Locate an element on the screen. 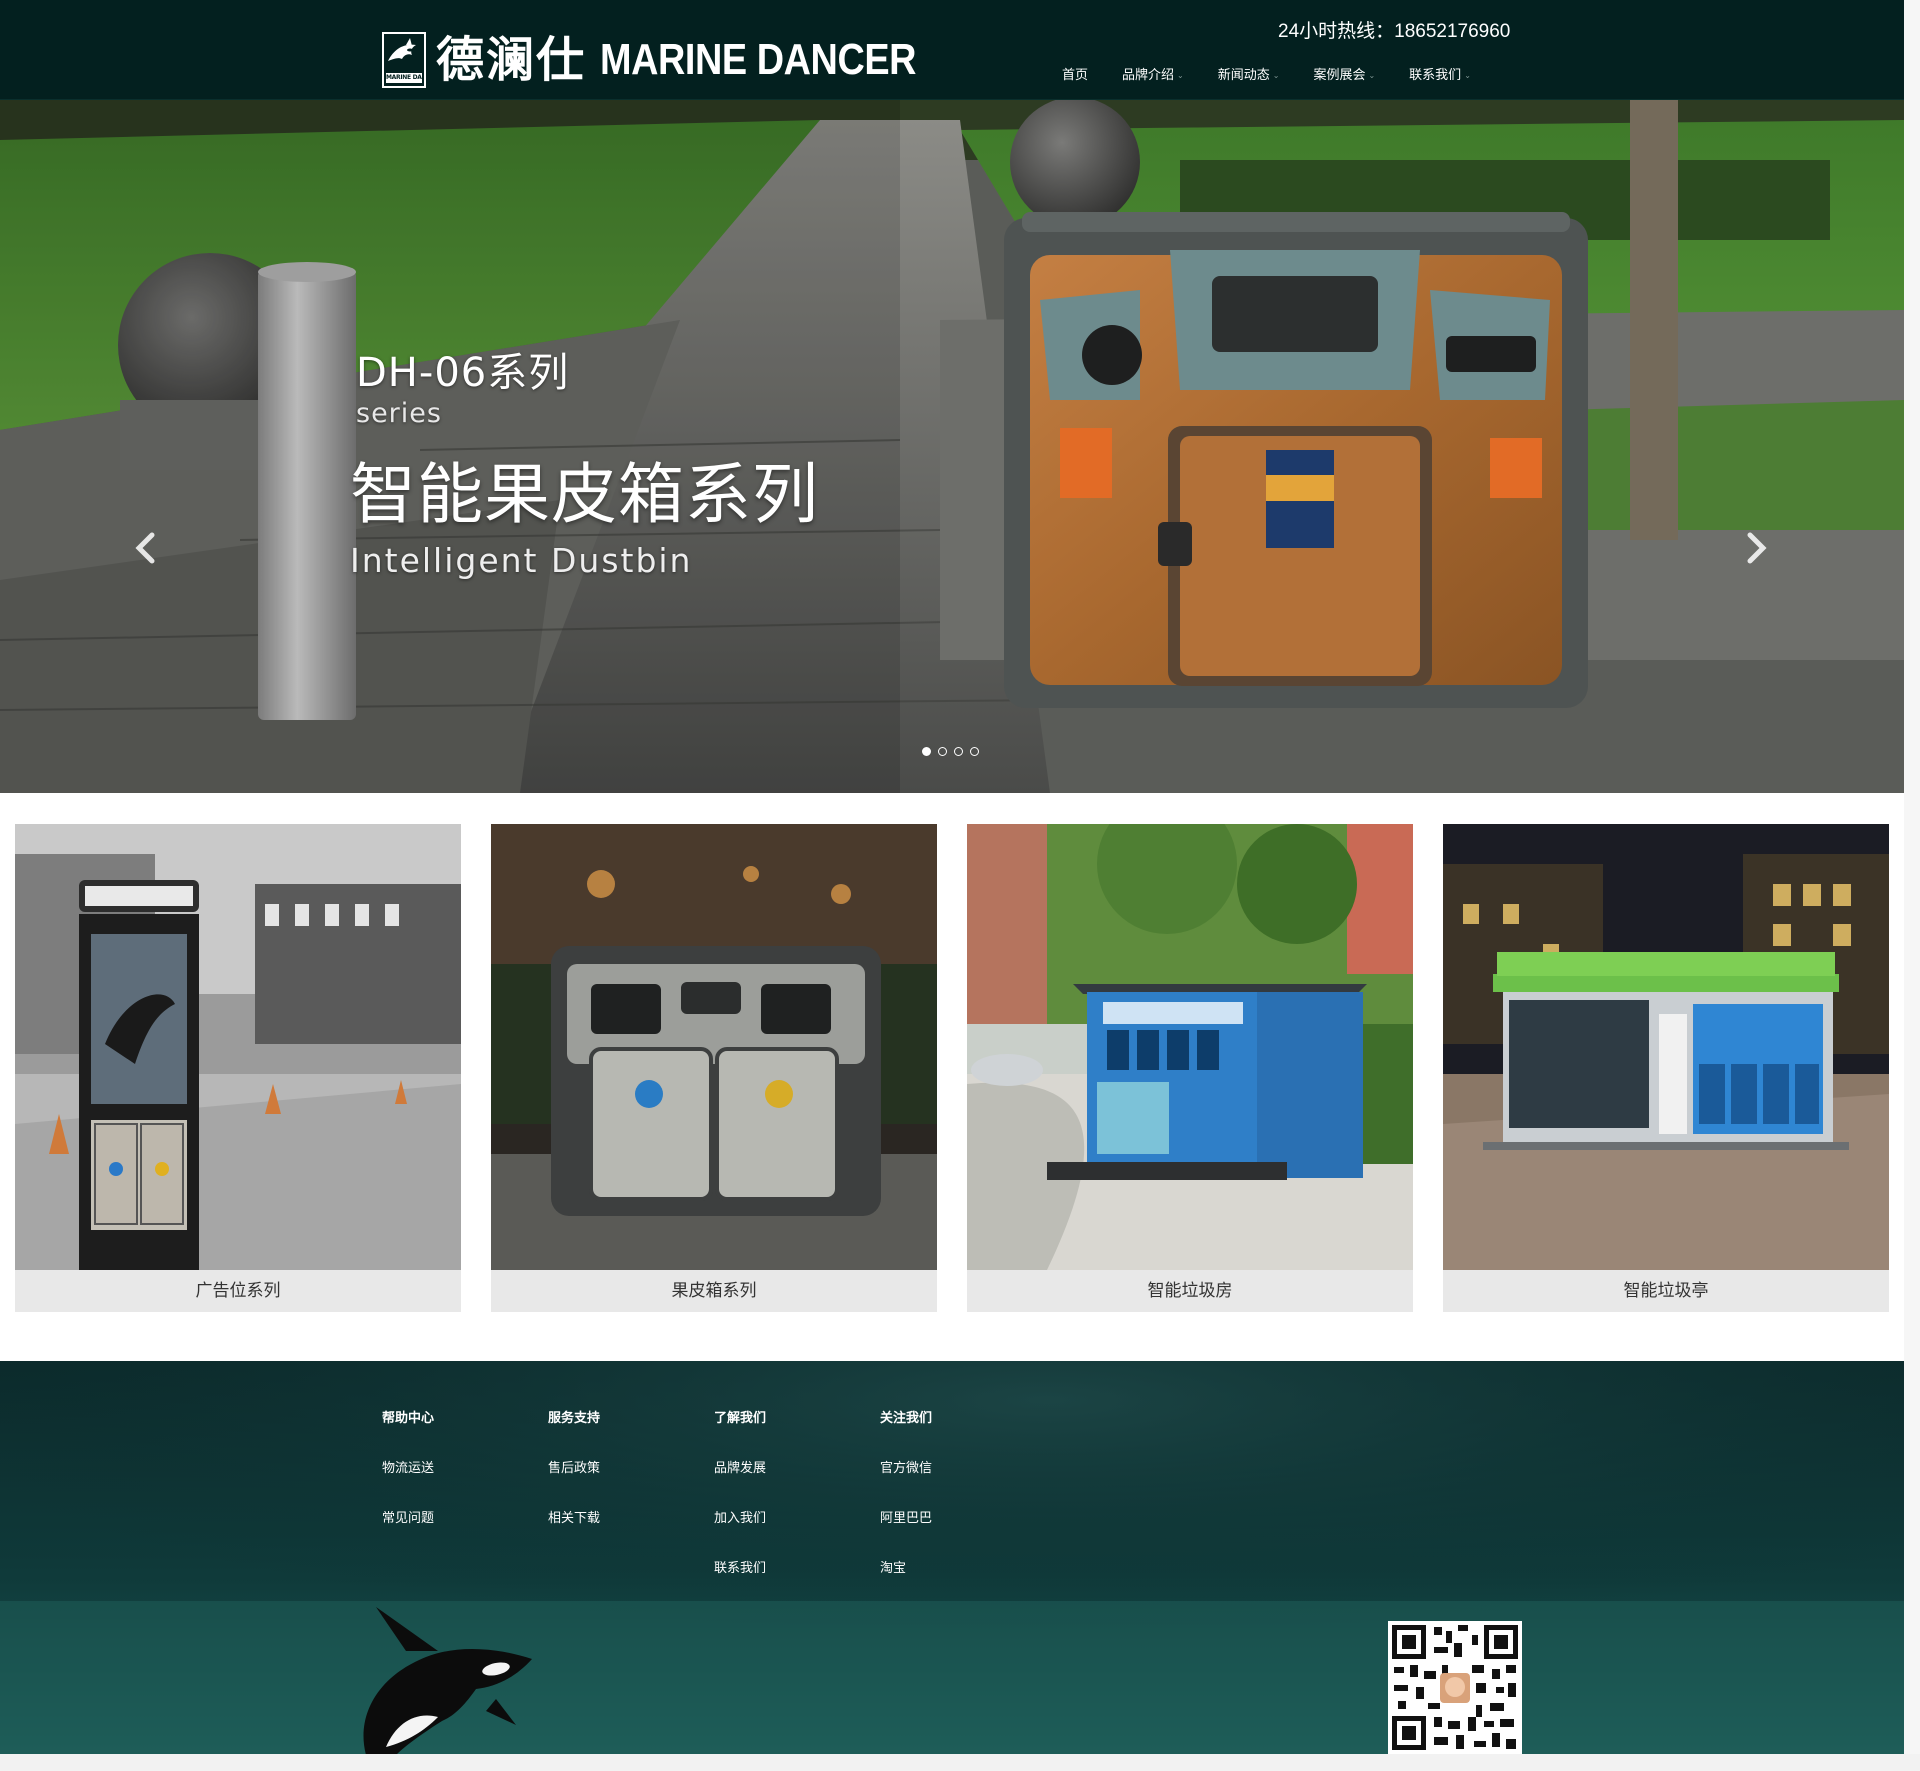 This screenshot has width=1920, height=1771. brand-logo: MARINE DANCER 德澜仕 MARINE DANCER is located at coordinates (675, 60).